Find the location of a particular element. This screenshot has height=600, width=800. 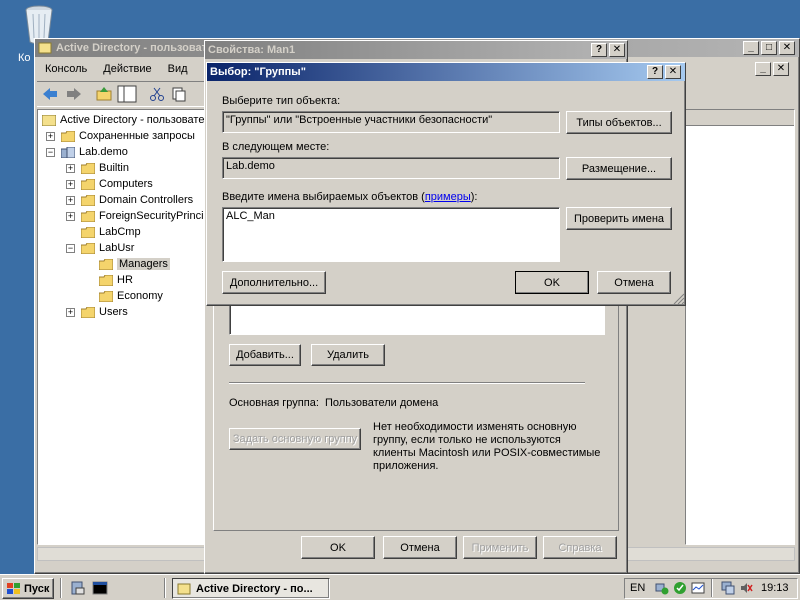

cancel-button: Отмена is located at coordinates (420, 547).